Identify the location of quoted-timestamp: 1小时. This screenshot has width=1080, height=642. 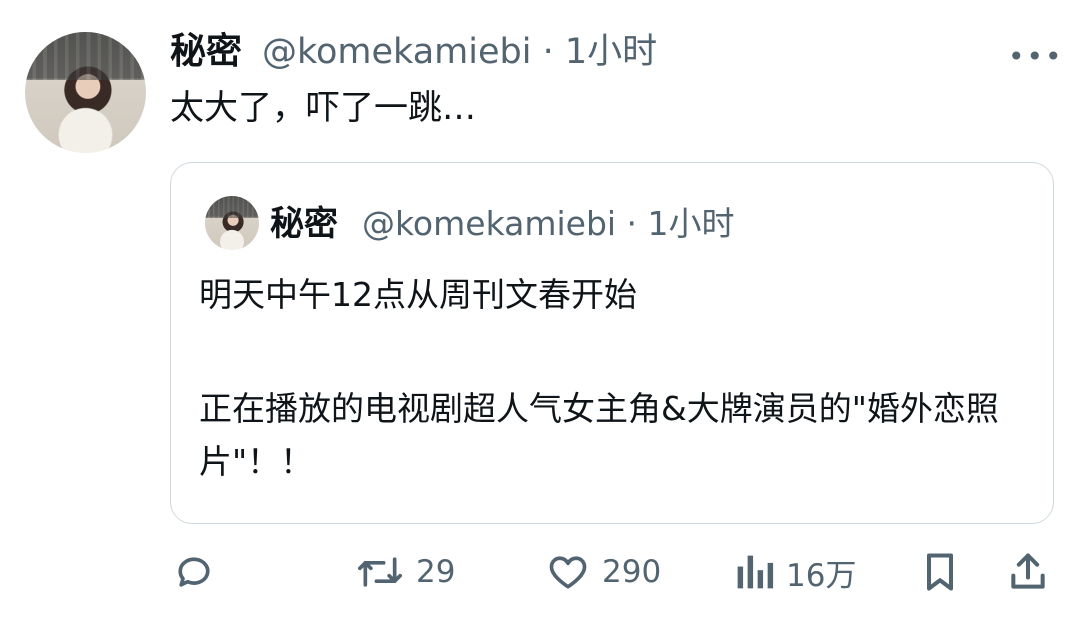
(691, 223).